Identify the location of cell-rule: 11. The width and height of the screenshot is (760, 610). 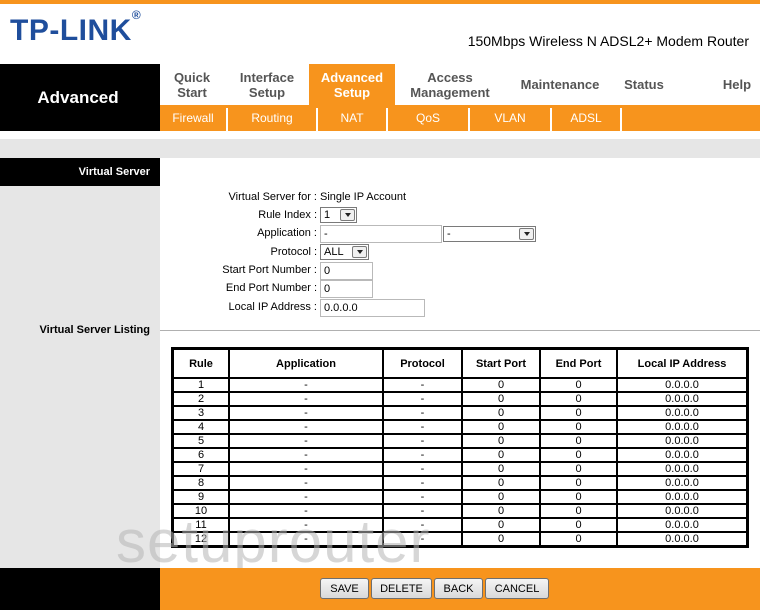
(201, 525).